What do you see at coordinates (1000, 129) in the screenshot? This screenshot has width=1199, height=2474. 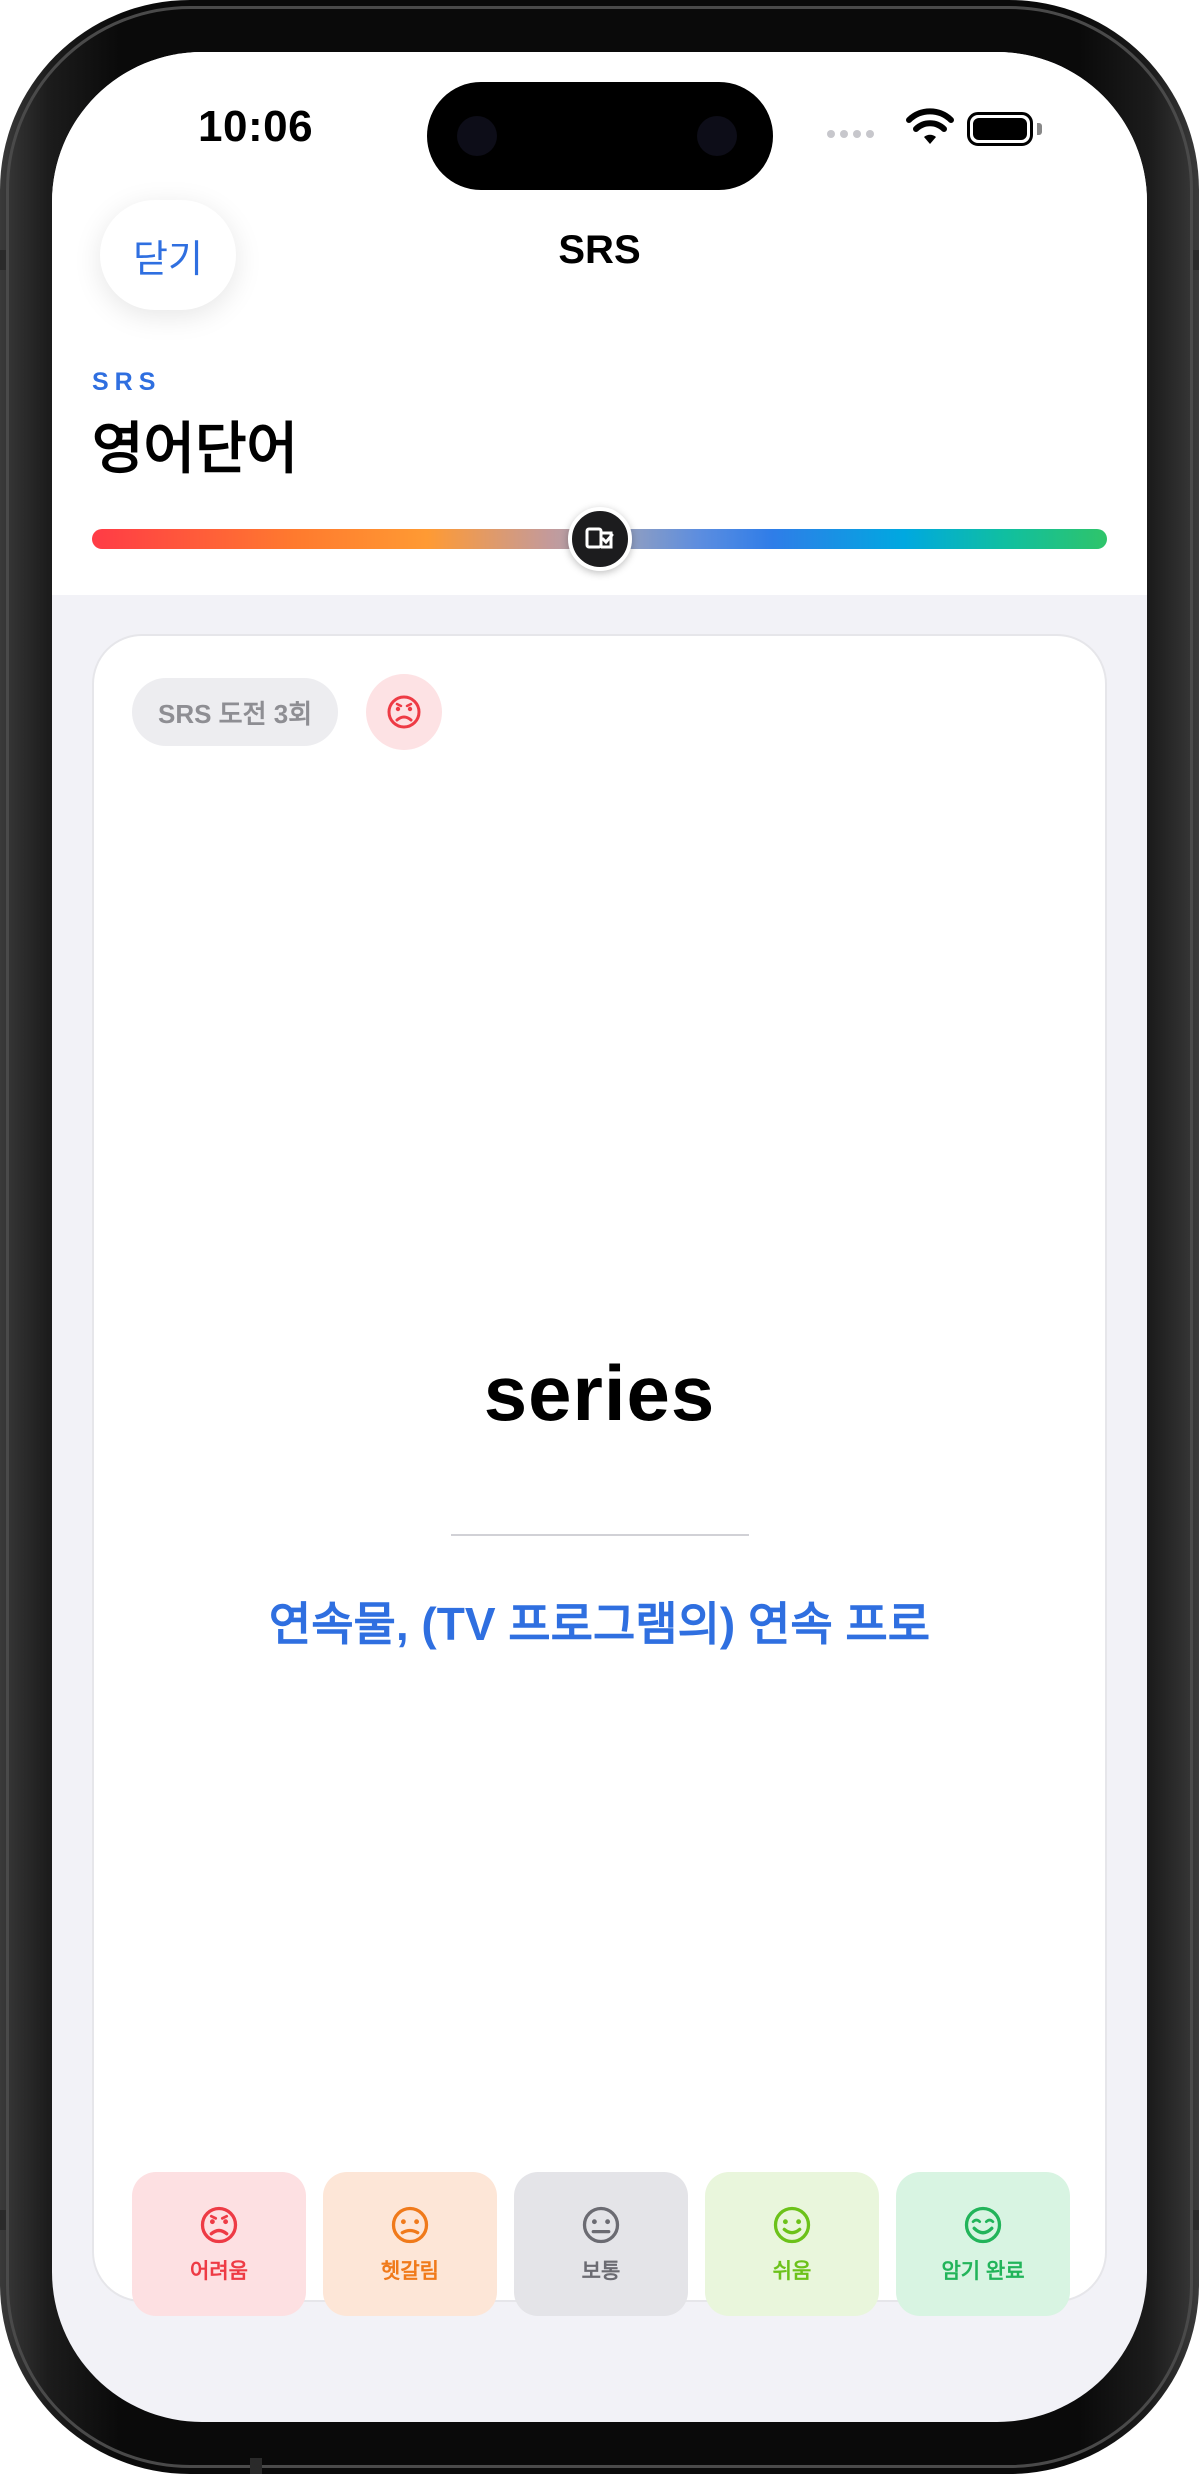 I see `battery-icon` at bounding box center [1000, 129].